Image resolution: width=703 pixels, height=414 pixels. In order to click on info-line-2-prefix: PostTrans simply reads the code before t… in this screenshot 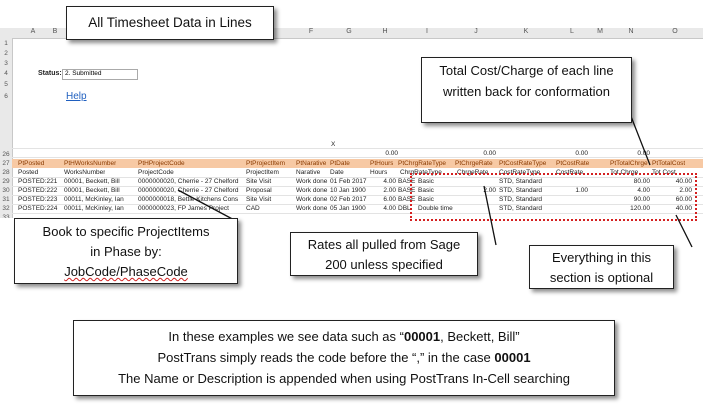, I will do `click(326, 357)`.